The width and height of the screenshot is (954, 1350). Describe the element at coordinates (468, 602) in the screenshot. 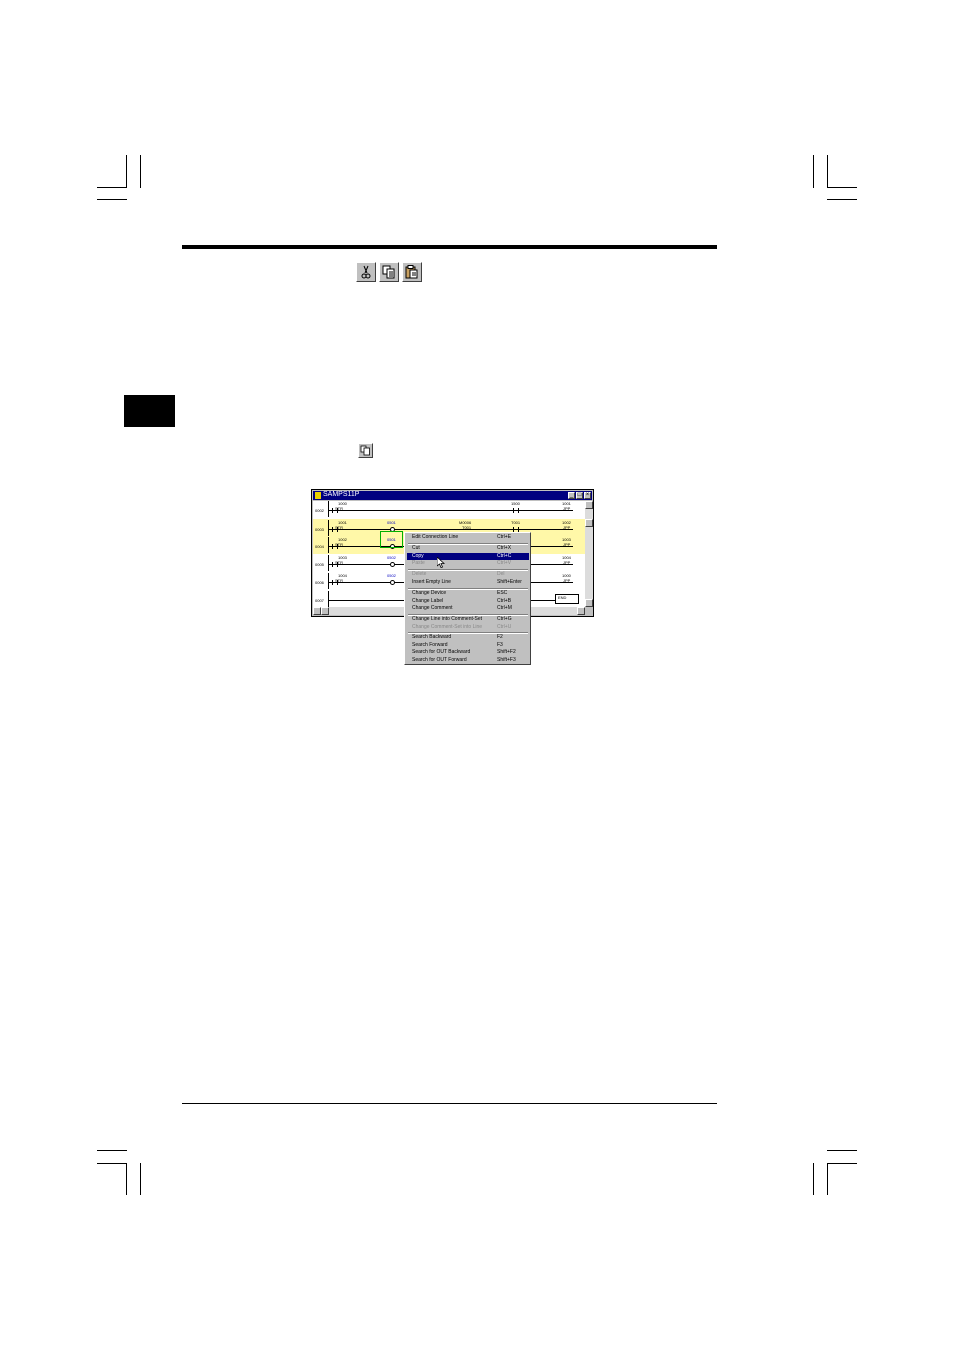

I see `menu-item-change-label: Change Label Ctrl+B` at that location.